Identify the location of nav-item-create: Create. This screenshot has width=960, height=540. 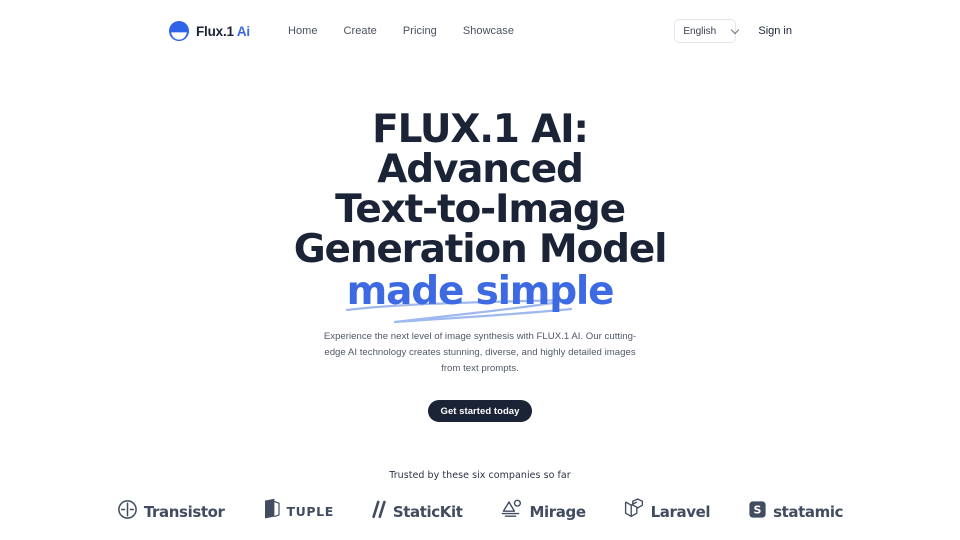
(360, 31).